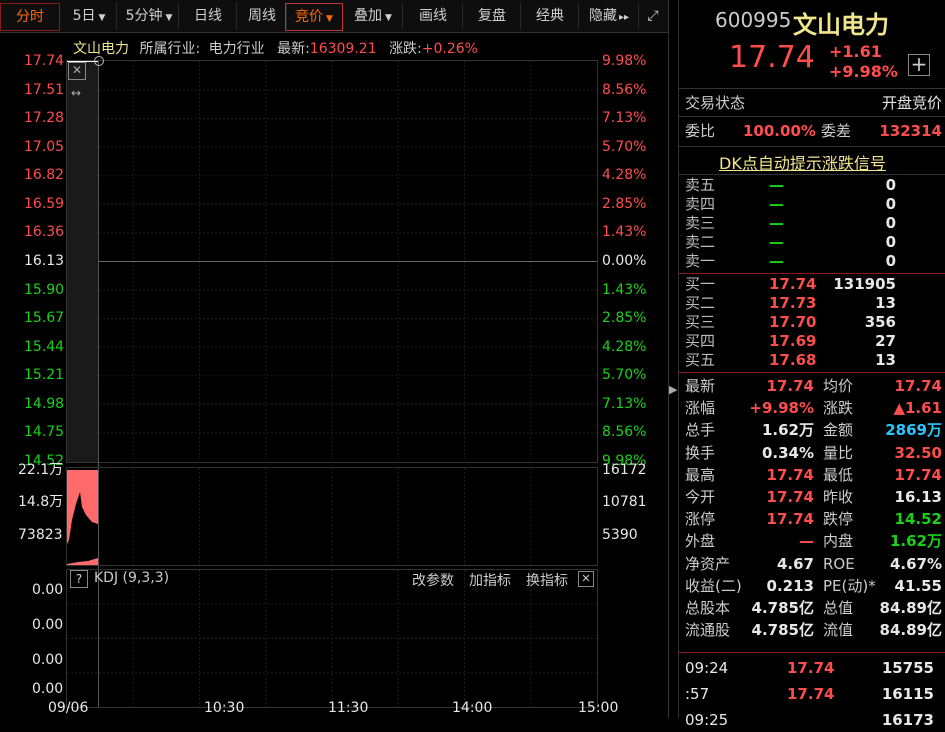 Image resolution: width=945 pixels, height=732 pixels. I want to click on tab-daily: 日线, so click(208, 16).